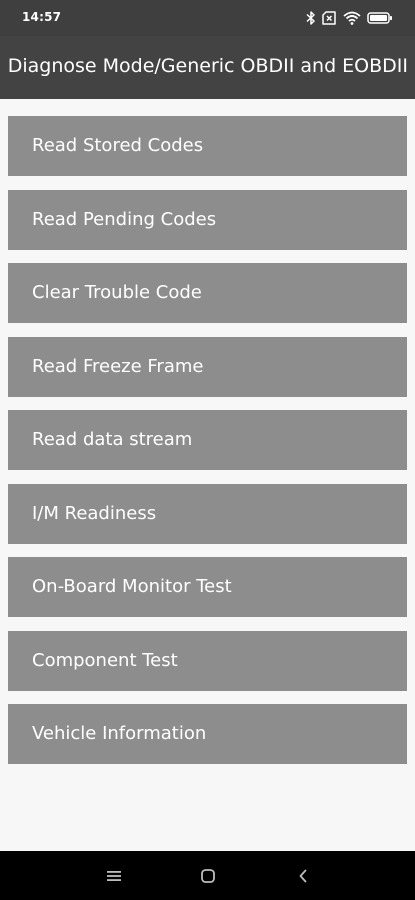  I want to click on read-data-stream-button: Read data stream, so click(207, 440).